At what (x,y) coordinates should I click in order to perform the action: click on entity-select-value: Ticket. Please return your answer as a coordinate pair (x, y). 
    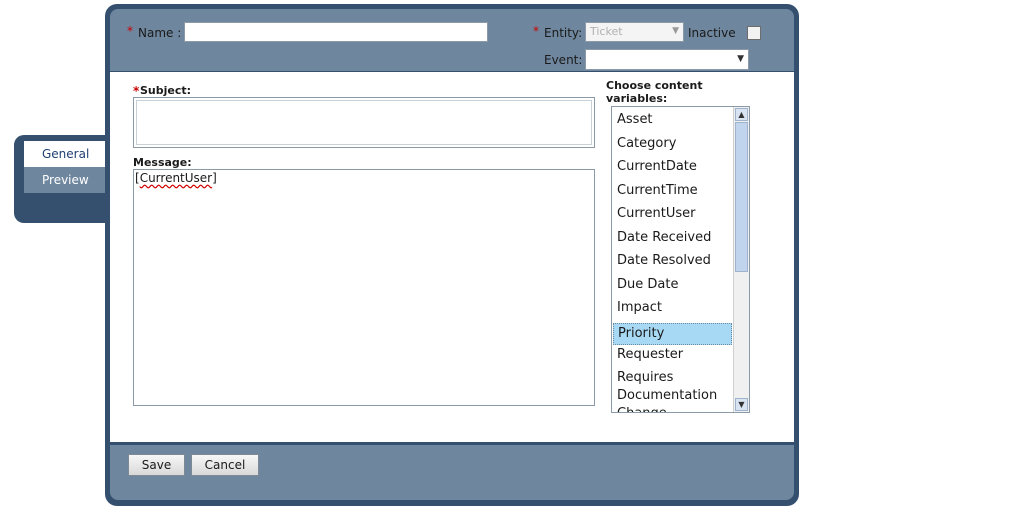
    Looking at the image, I should click on (606, 31).